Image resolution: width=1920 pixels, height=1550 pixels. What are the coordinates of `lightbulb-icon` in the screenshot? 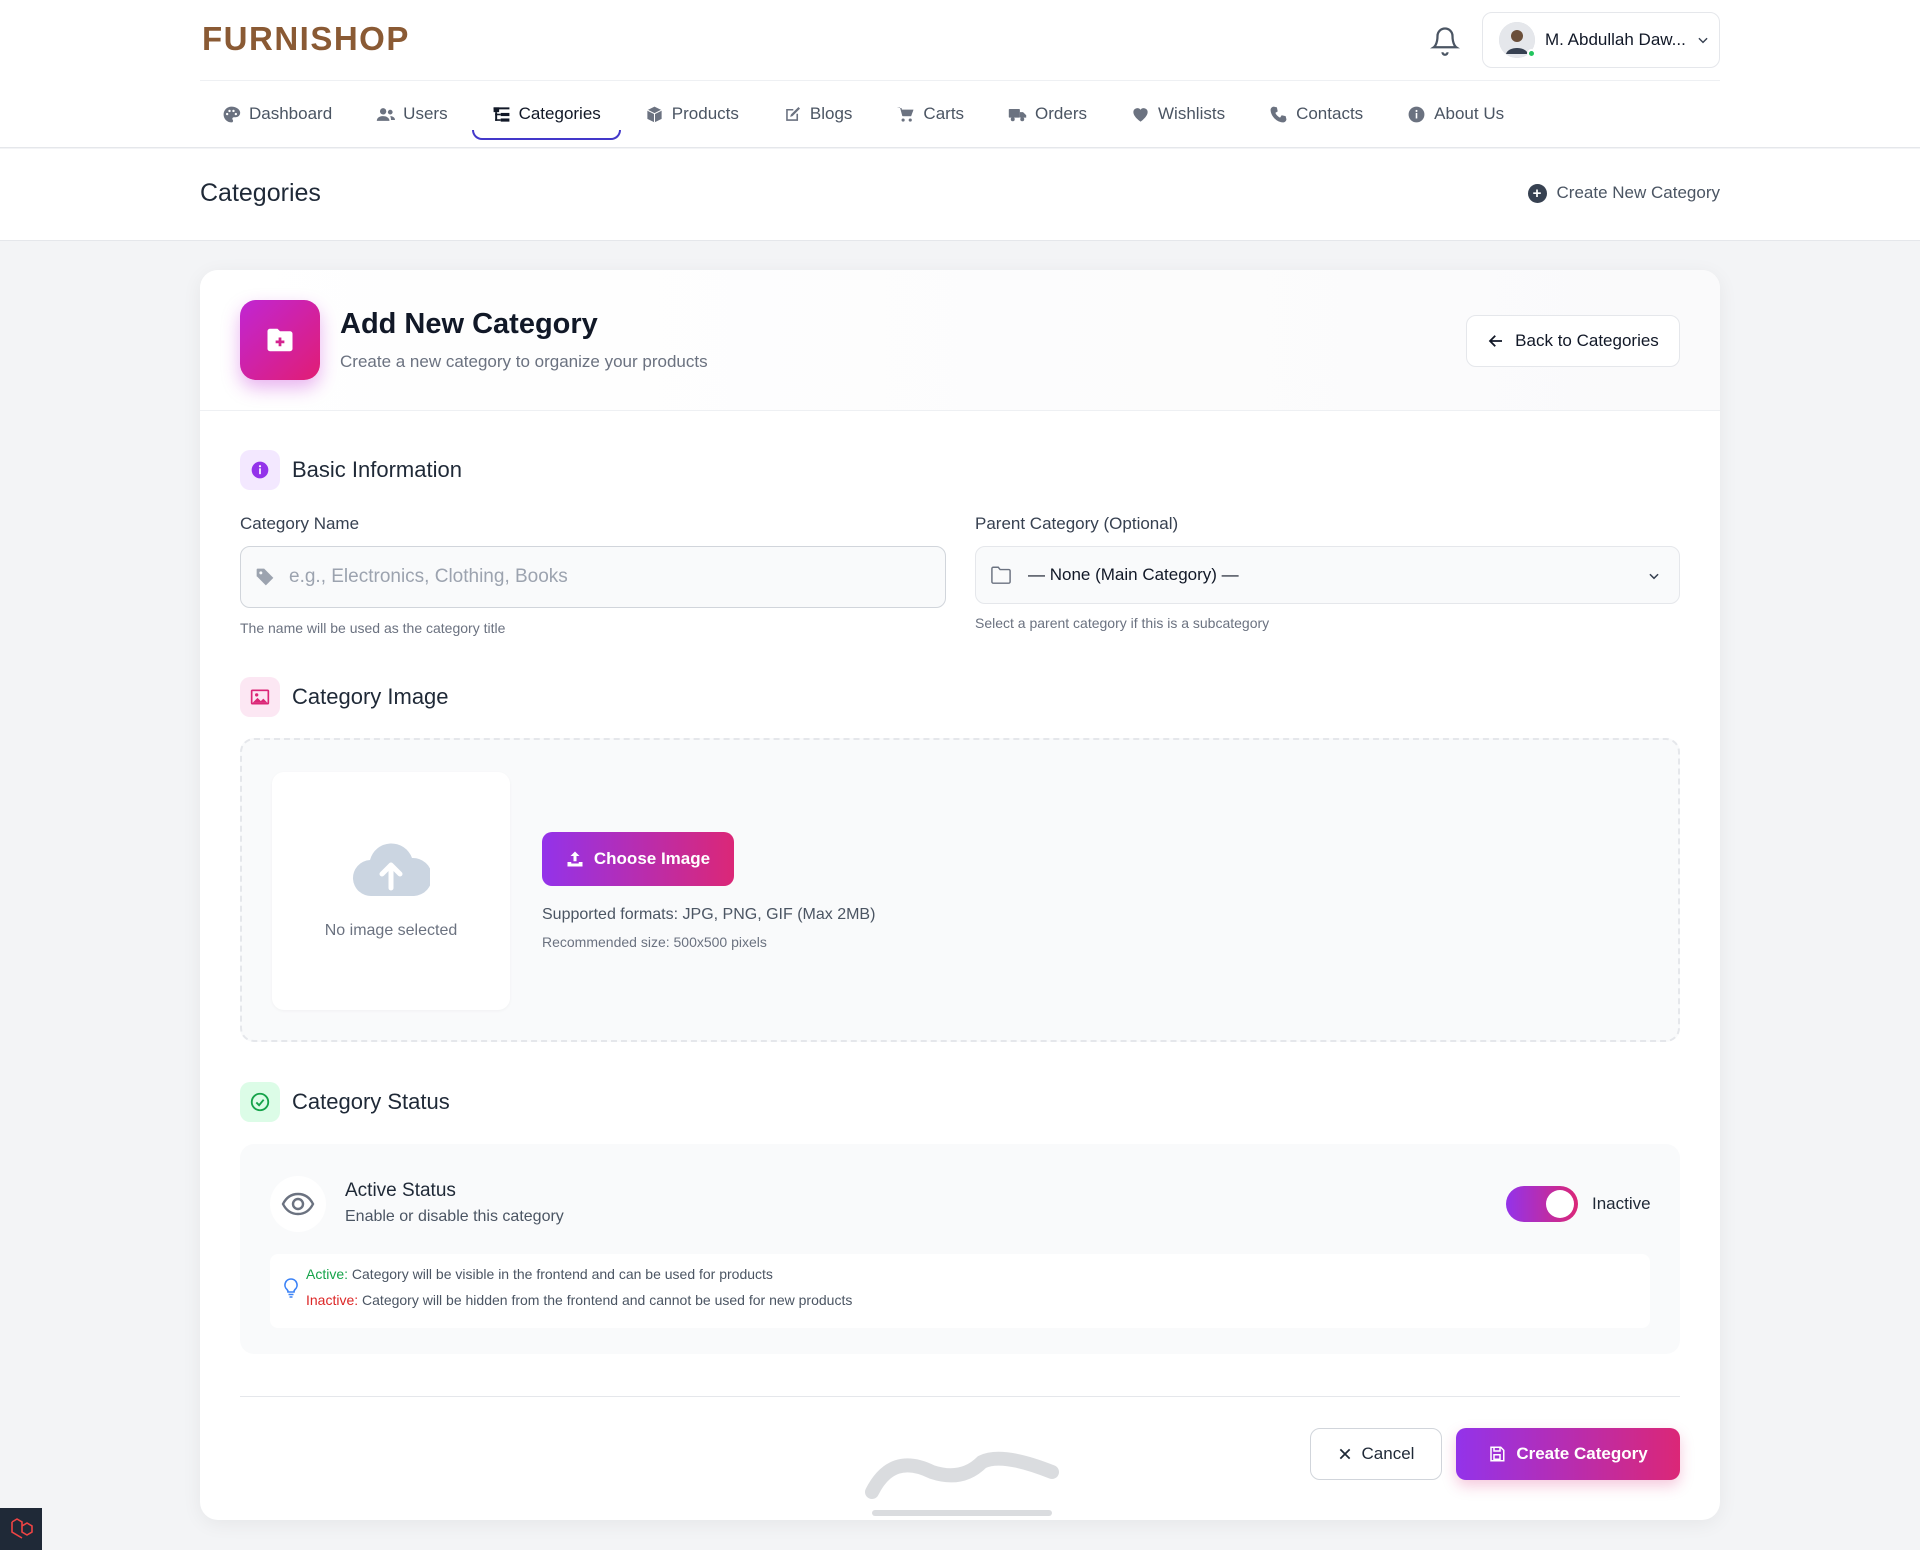 It's located at (291, 1288).